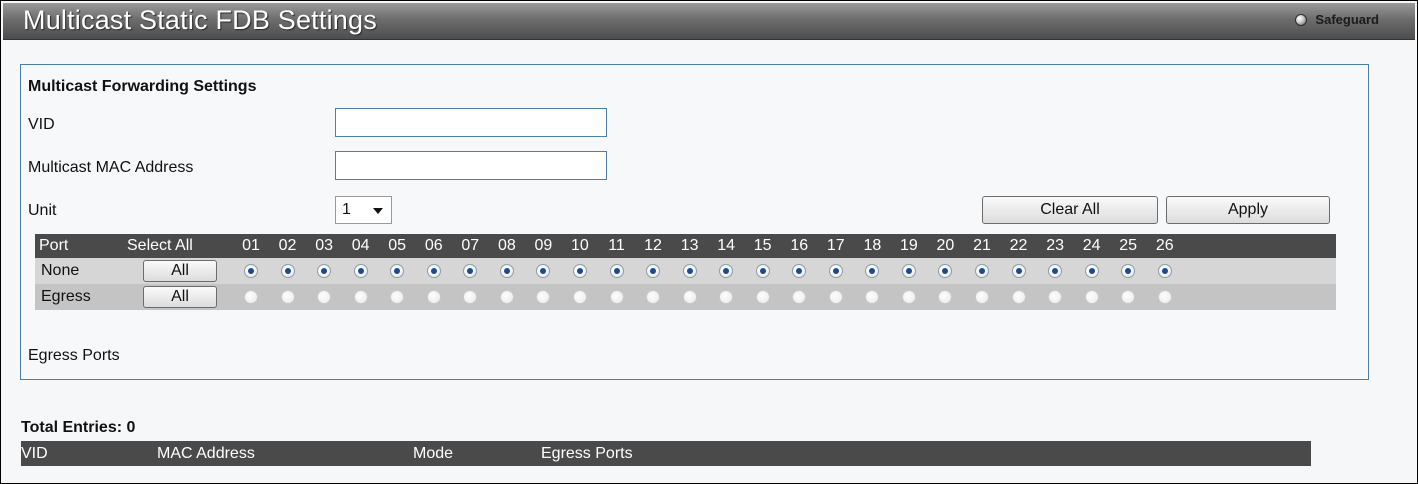 The height and width of the screenshot is (484, 1418). I want to click on port-header-17: 17, so click(835, 245).